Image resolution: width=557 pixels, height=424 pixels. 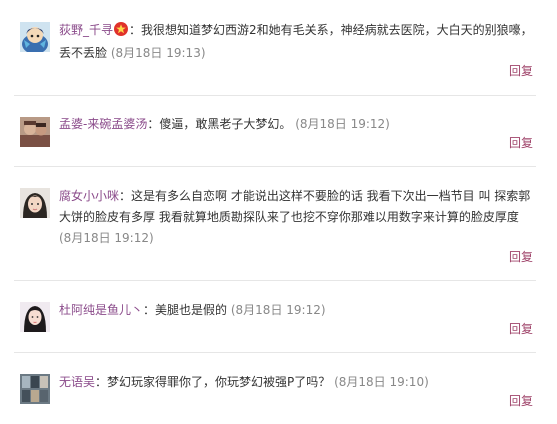 What do you see at coordinates (158, 53) in the screenshot?
I see `comment-time: (8月18日 19:13)` at bounding box center [158, 53].